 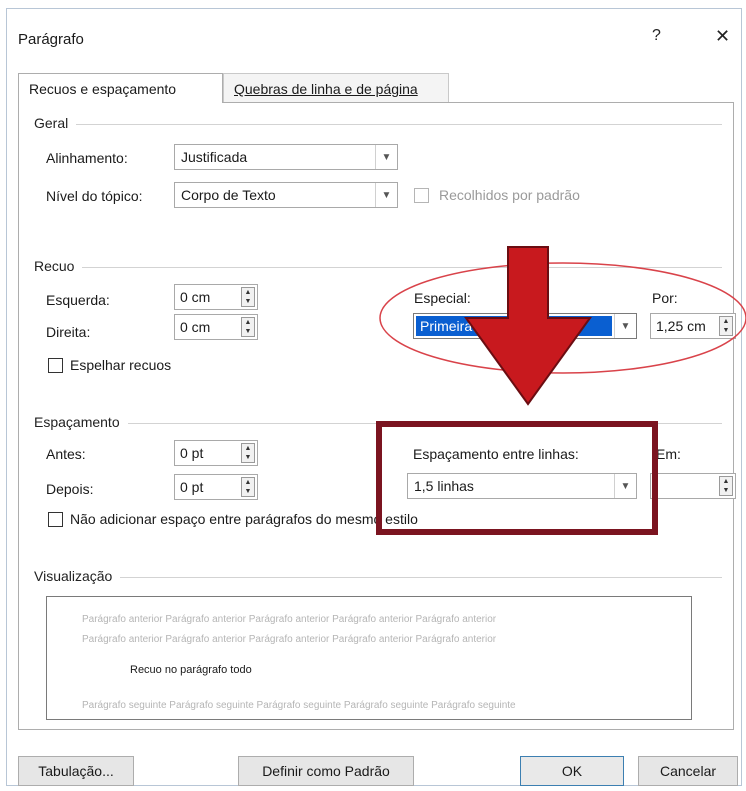 I want to click on highlight-box, so click(x=517, y=478).